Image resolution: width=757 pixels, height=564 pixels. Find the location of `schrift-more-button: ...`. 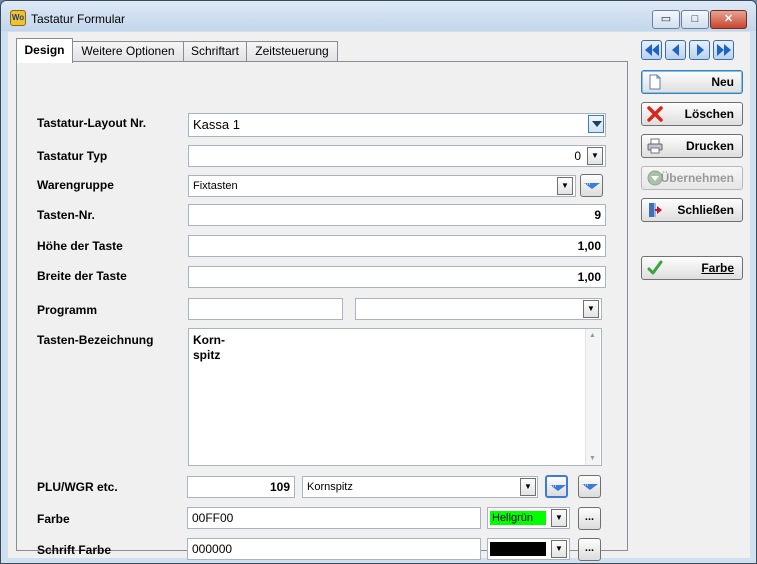

schrift-more-button: ... is located at coordinates (589, 549).